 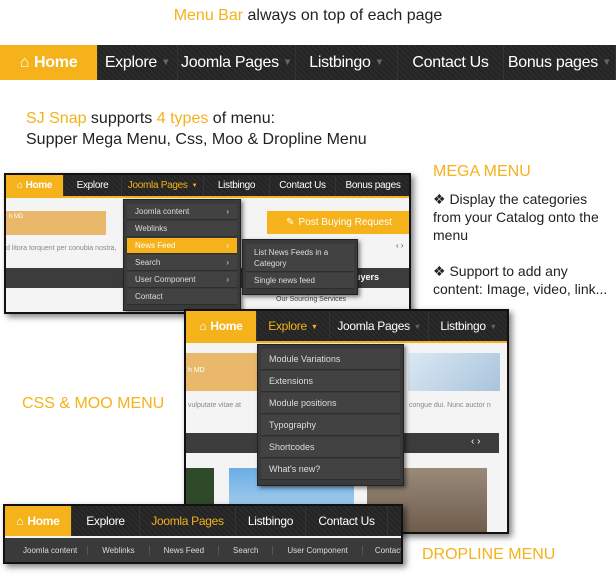 What do you see at coordinates (182, 246) in the screenshot?
I see `menu-item: News Feed ›` at bounding box center [182, 246].